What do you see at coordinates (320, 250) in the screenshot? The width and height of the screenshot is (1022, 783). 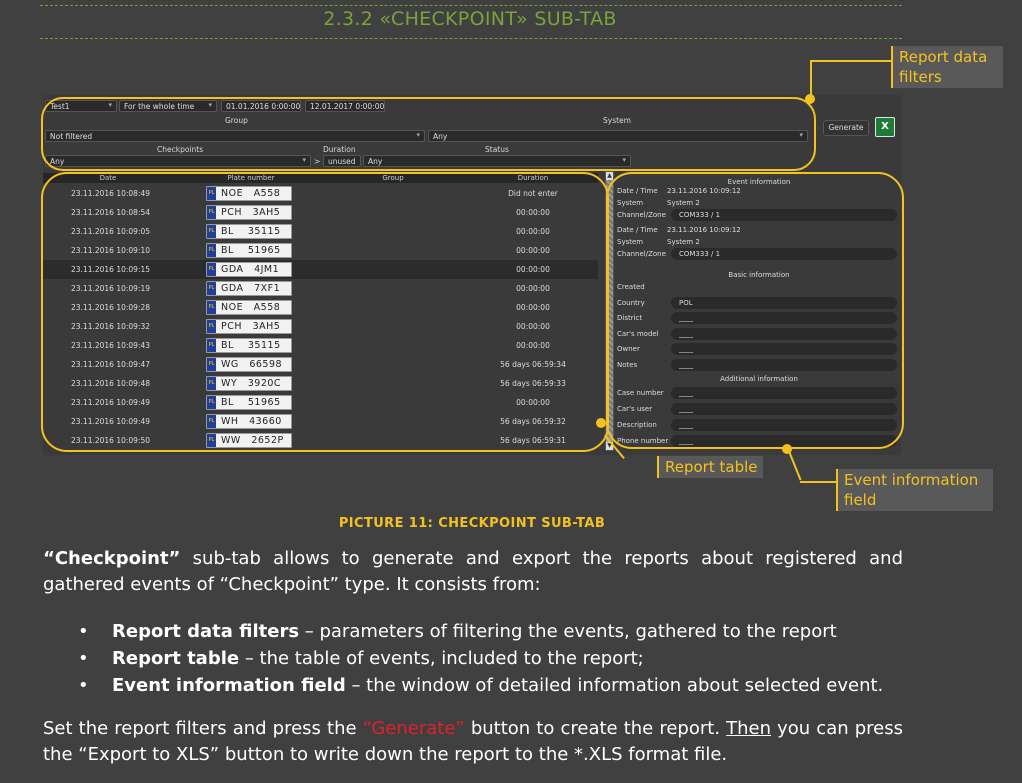 I see `table-row: 23.11.2016 10:09:10 PL BL 51965 00:00:00` at bounding box center [320, 250].